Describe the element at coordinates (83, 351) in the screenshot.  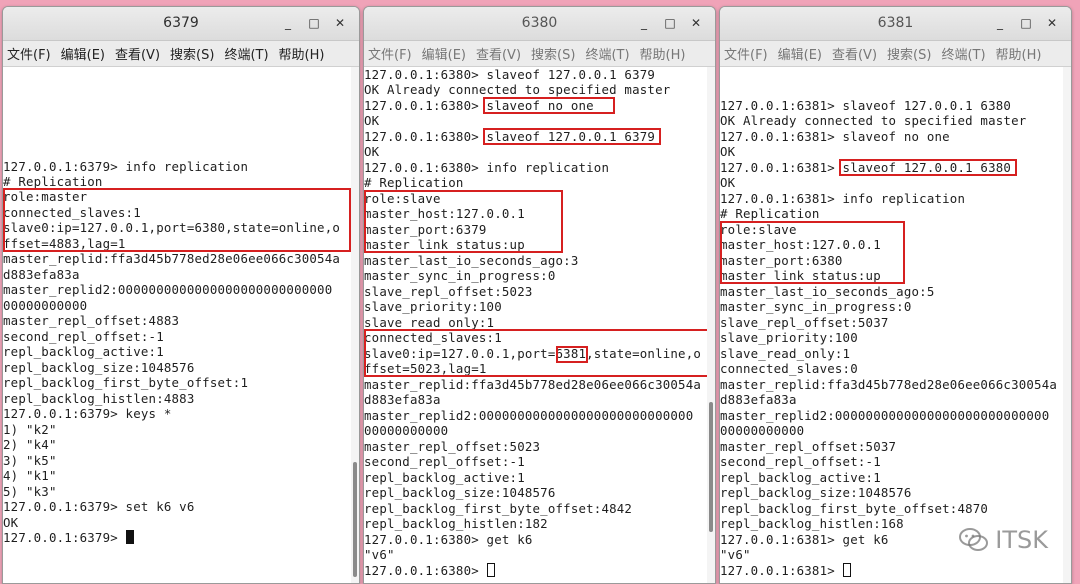
I see `terminal-line: repl_backlog_active:1` at that location.